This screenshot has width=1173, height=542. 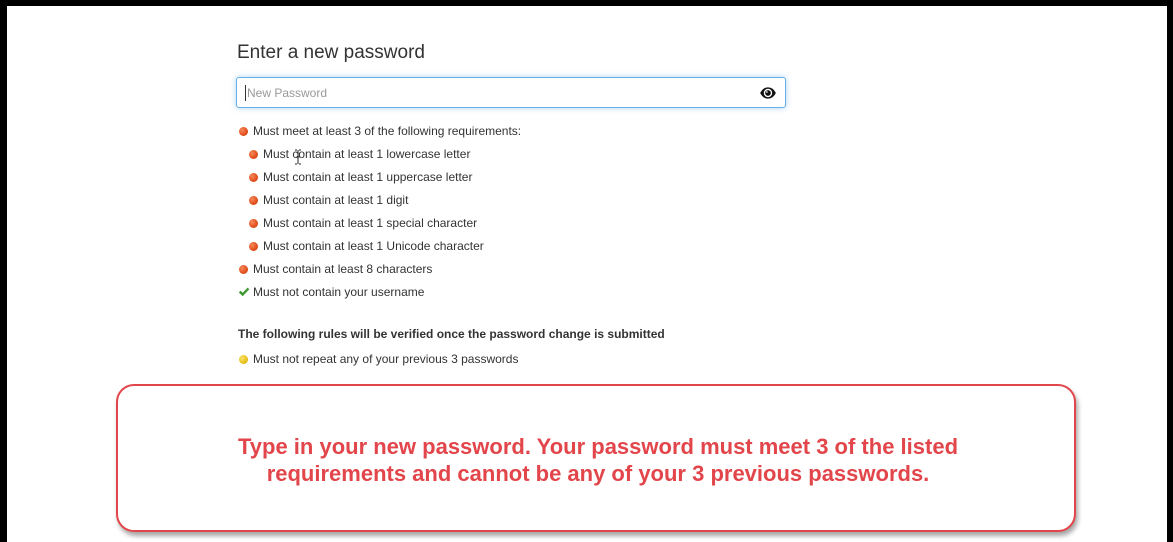 I want to click on requirement-item-username: Must not contain your username, so click(x=379, y=294).